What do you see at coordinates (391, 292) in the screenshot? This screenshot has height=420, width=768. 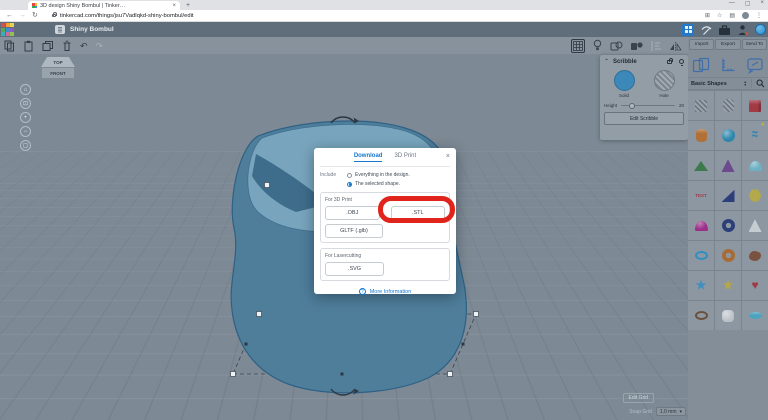 I see `more-information-link: More Information` at bounding box center [391, 292].